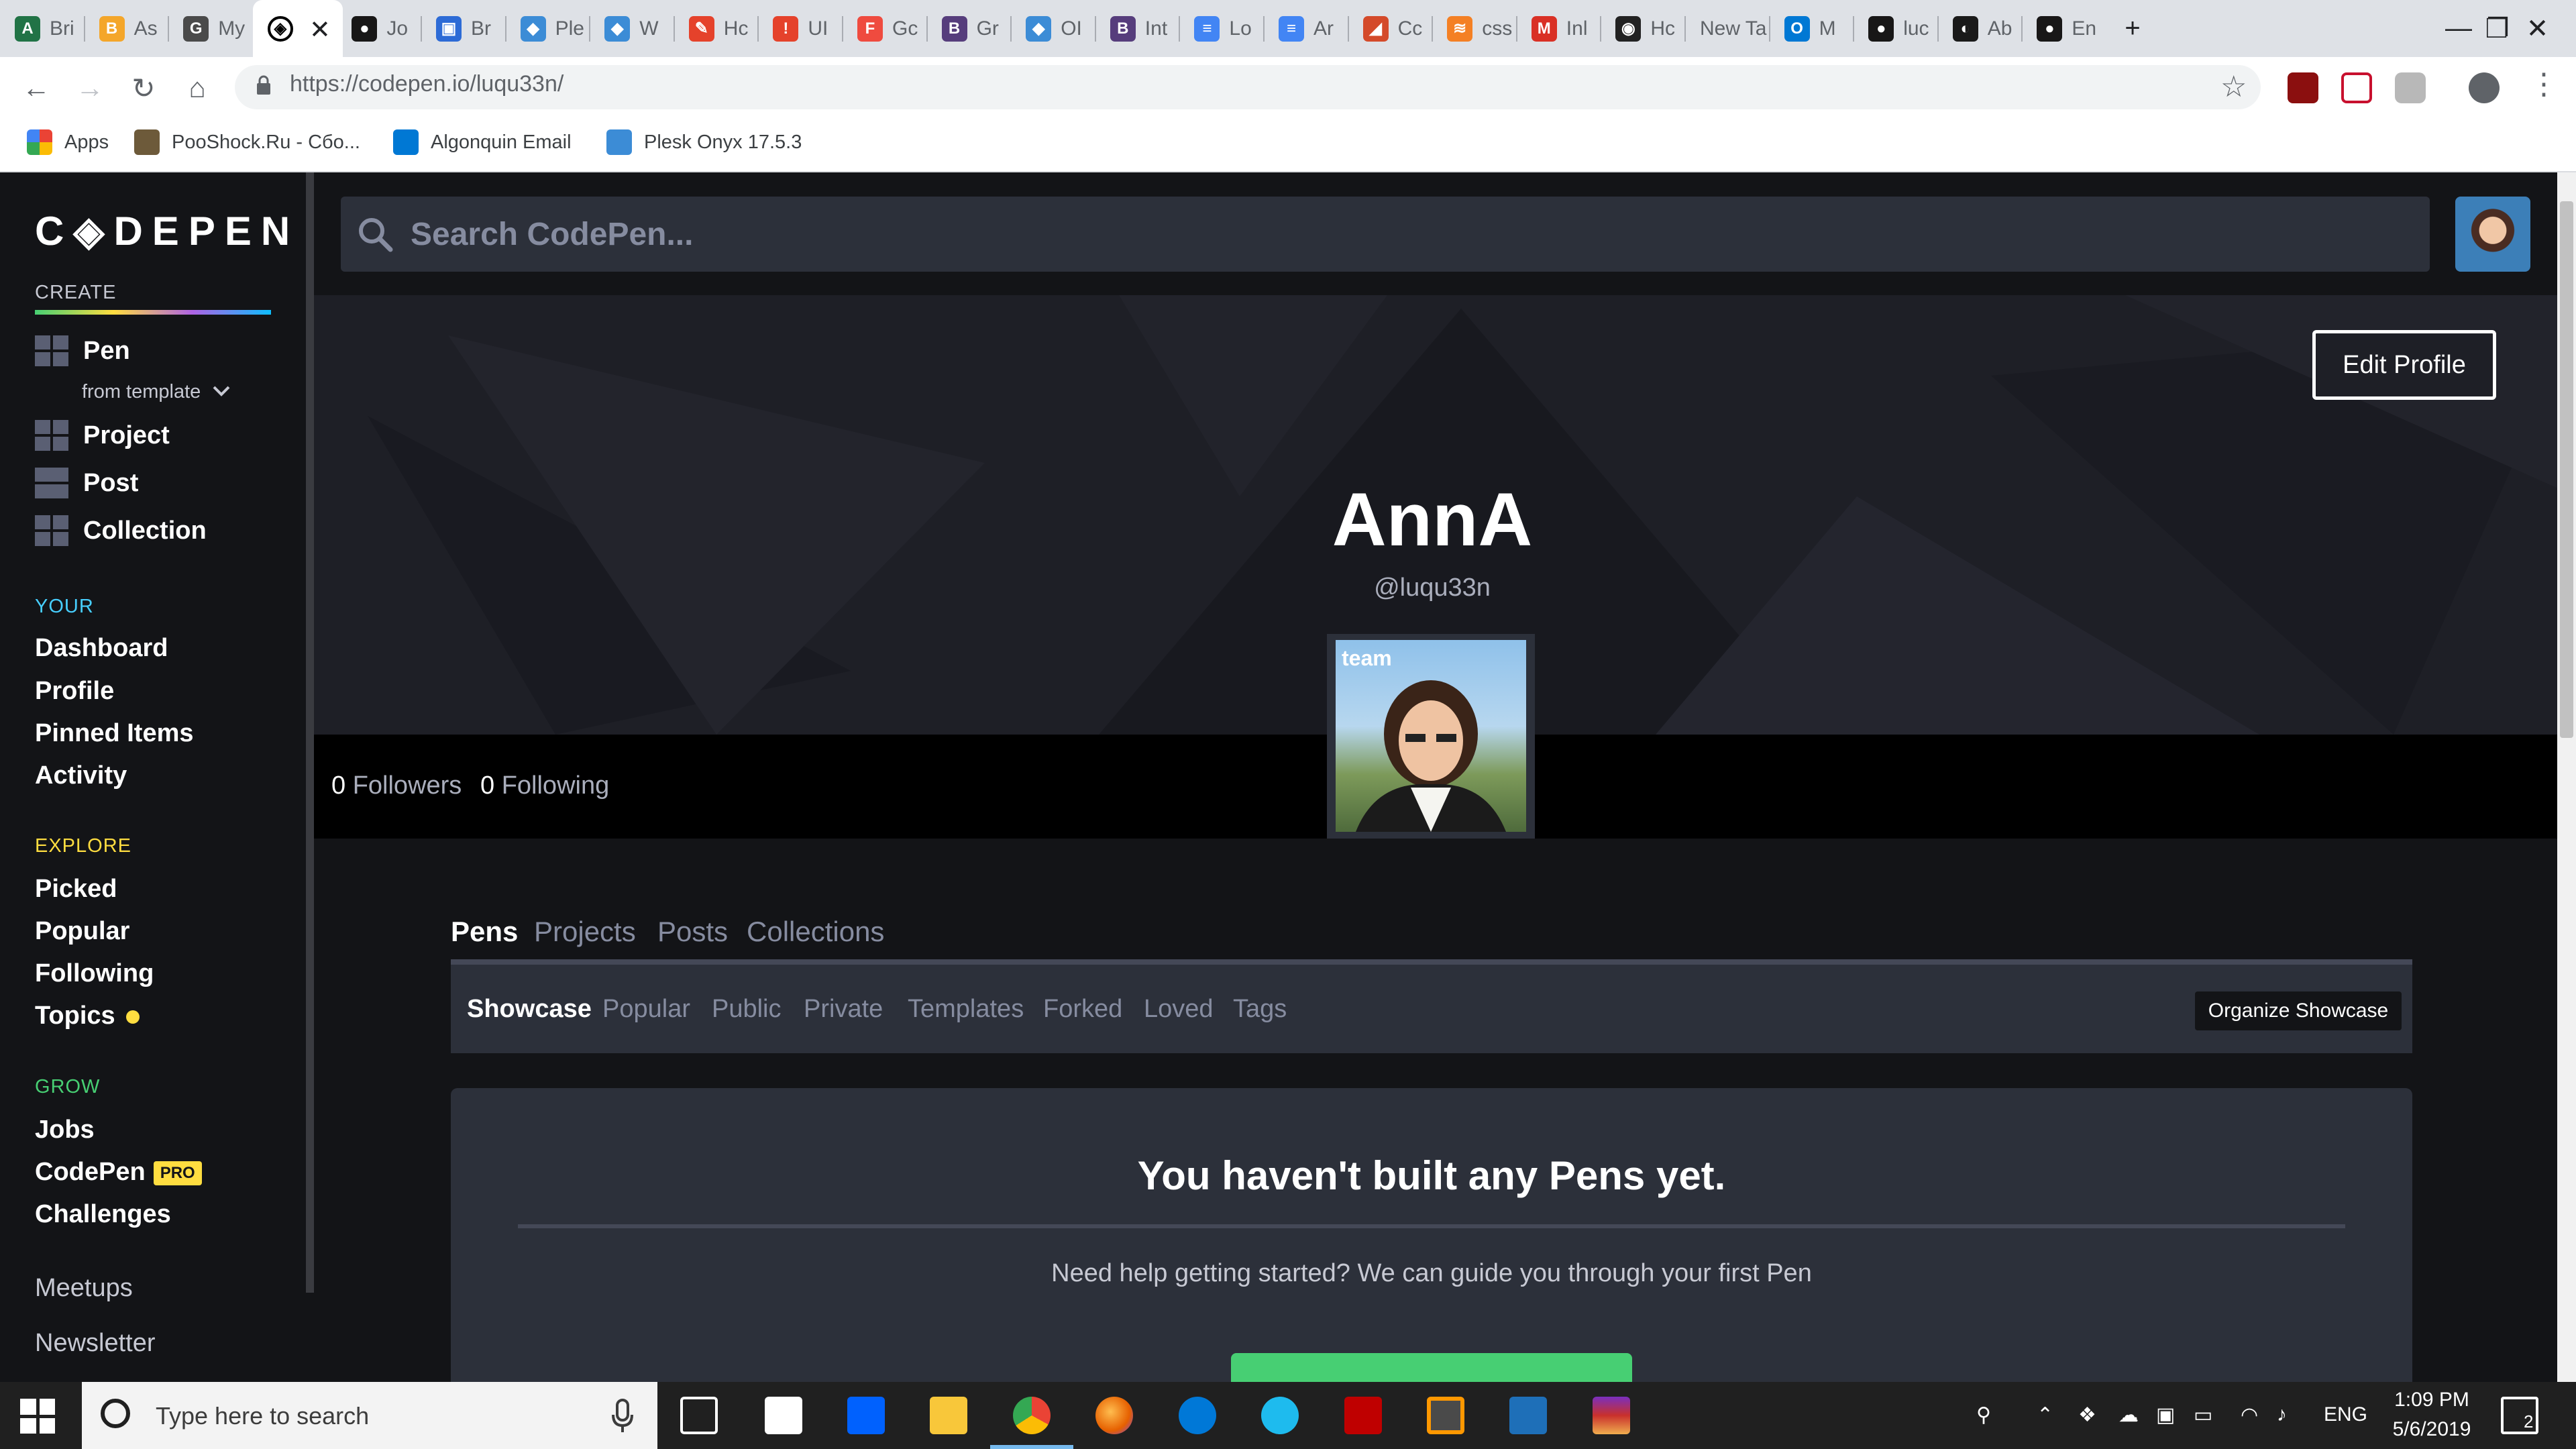  Describe the element at coordinates (885, 28) in the screenshot. I see `browser-tab: F Gc` at that location.